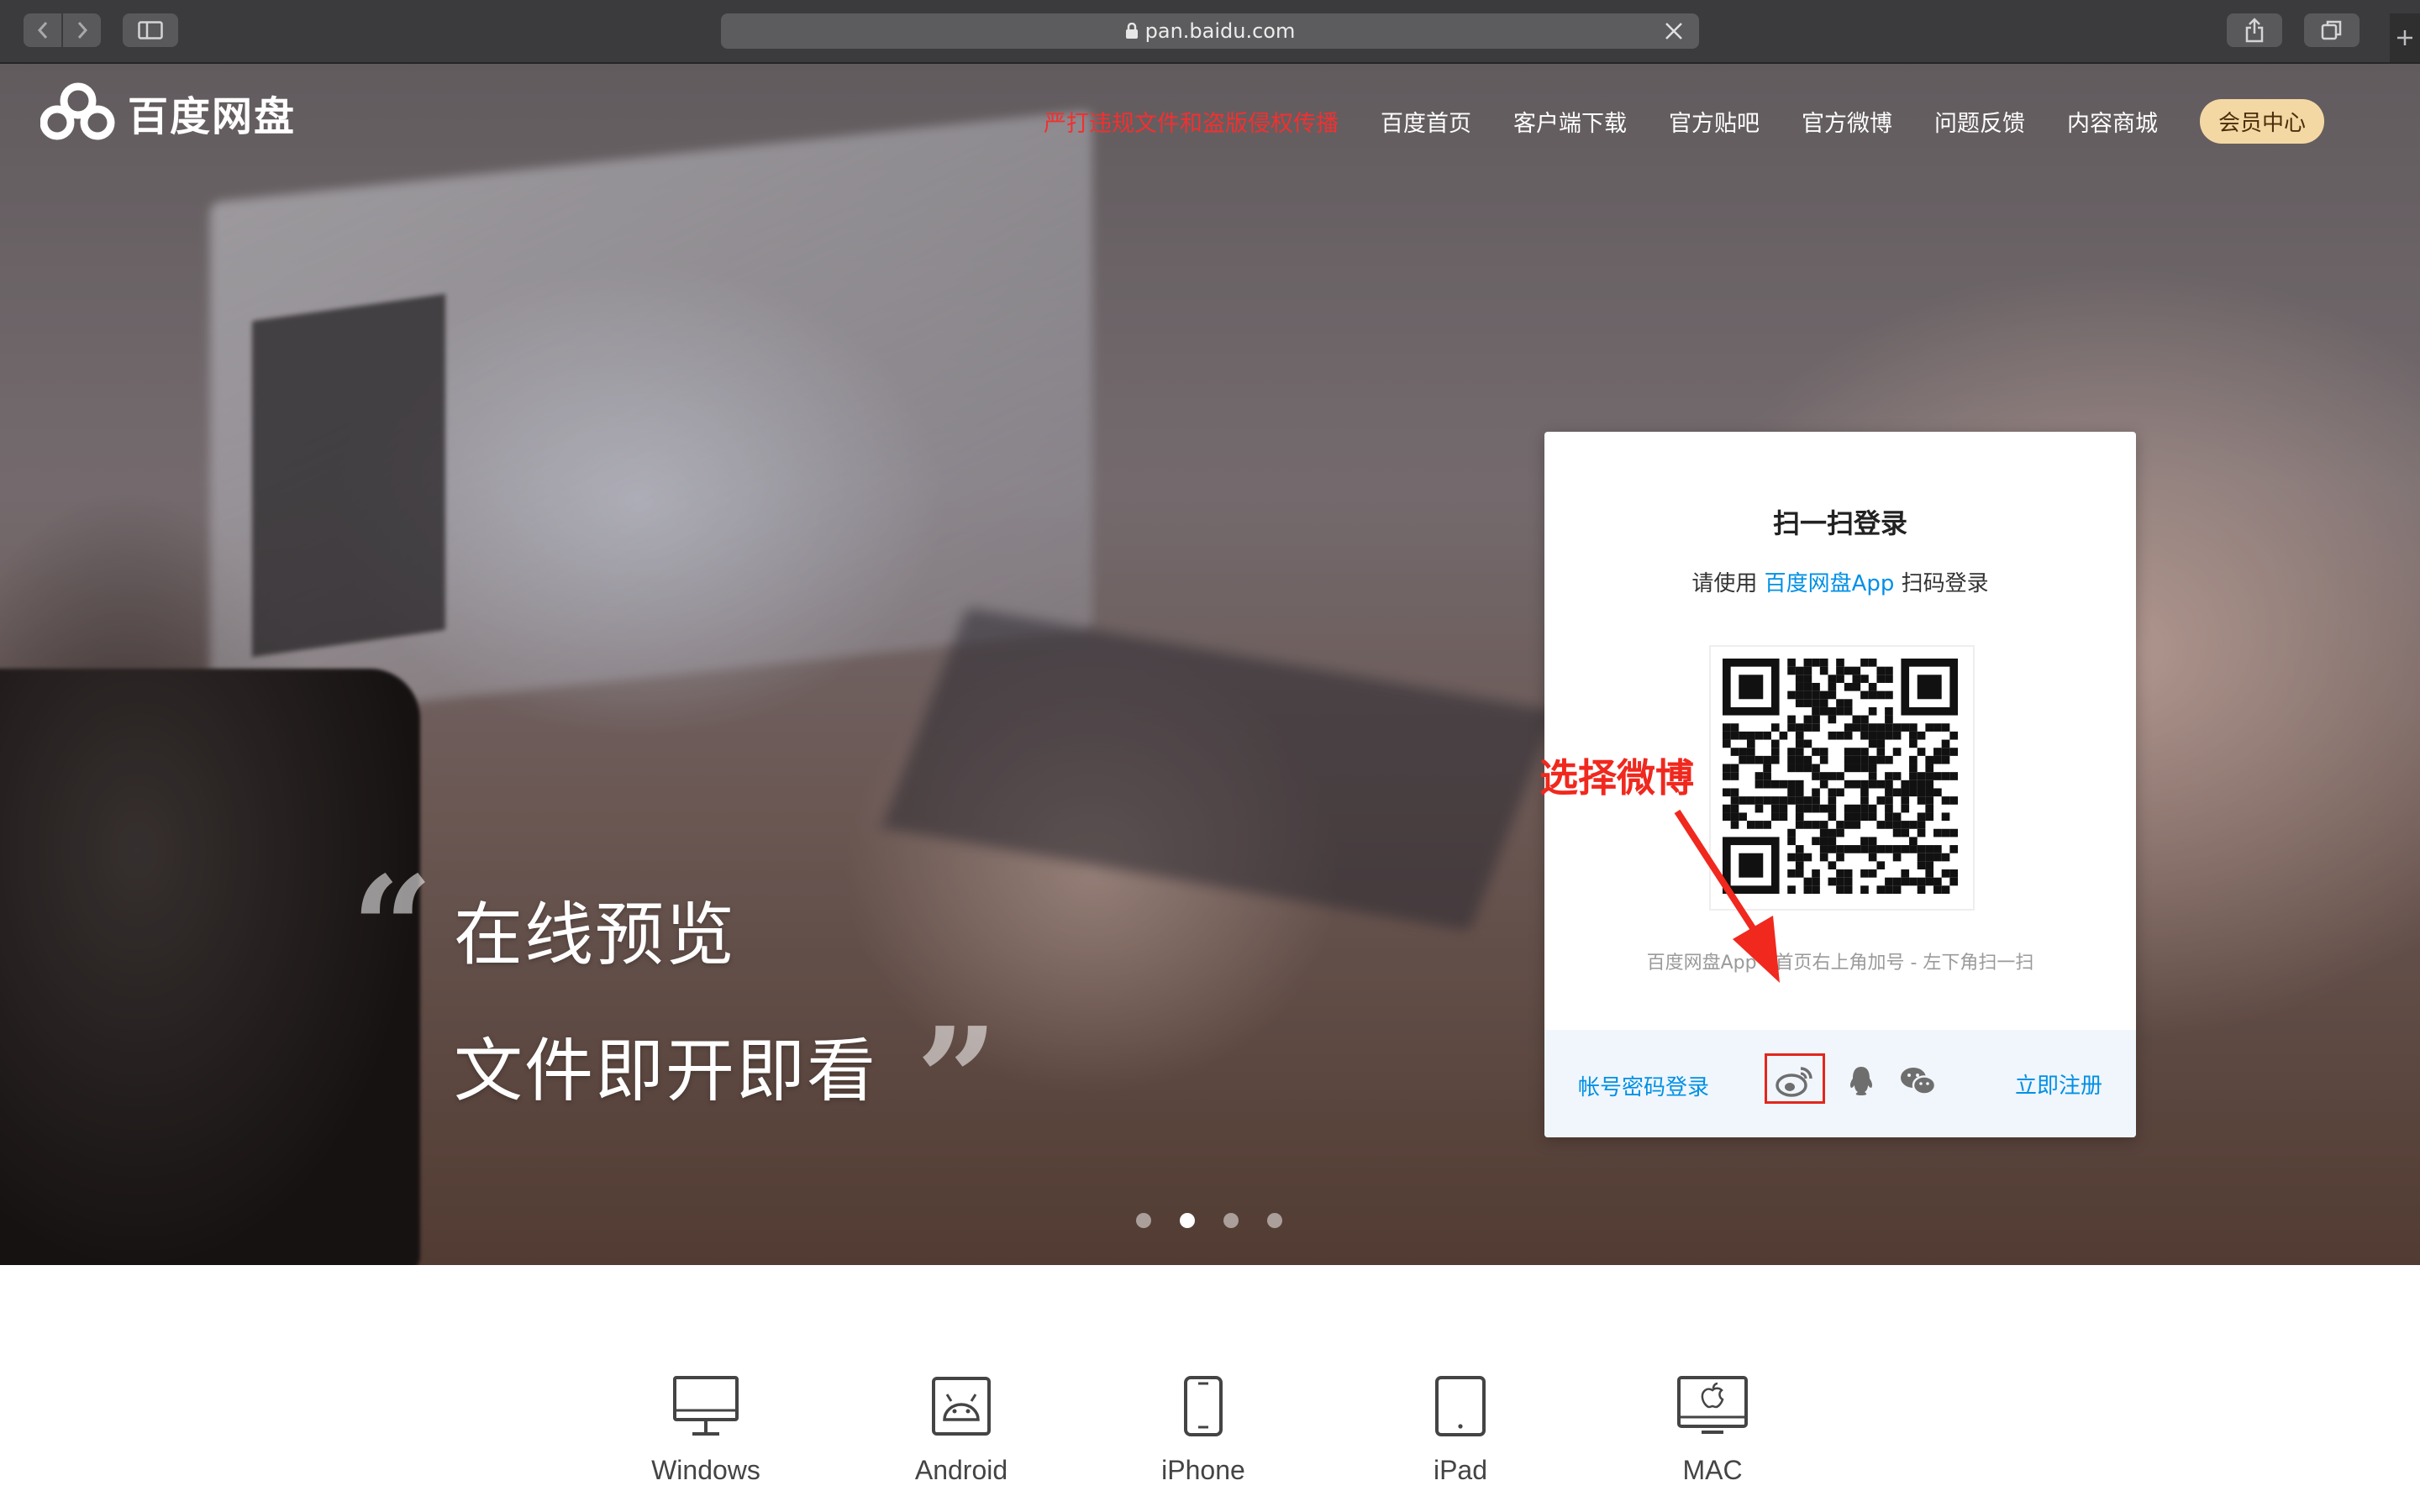  I want to click on share-button, so click(2254, 30).